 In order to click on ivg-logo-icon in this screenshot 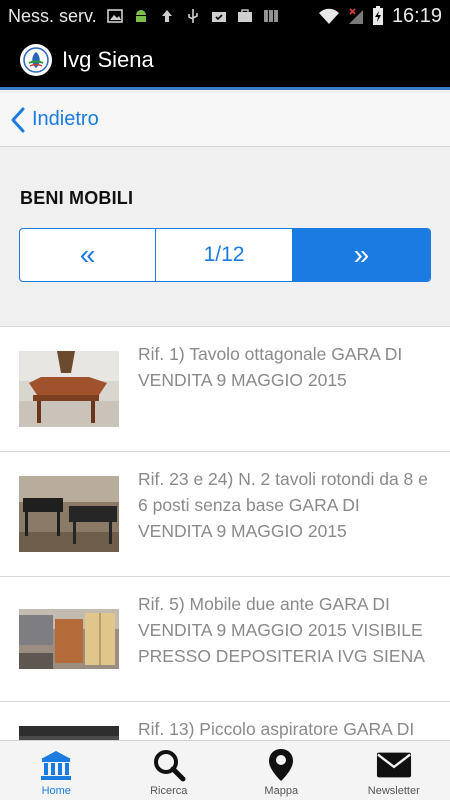, I will do `click(36, 59)`.